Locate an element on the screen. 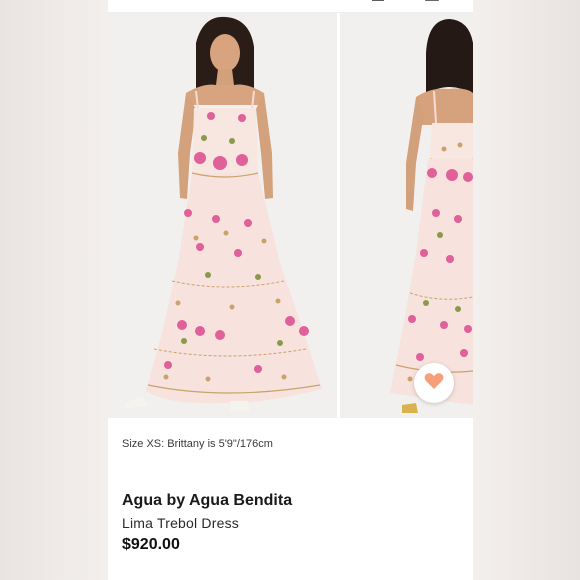  top-bar is located at coordinates (290, 6).